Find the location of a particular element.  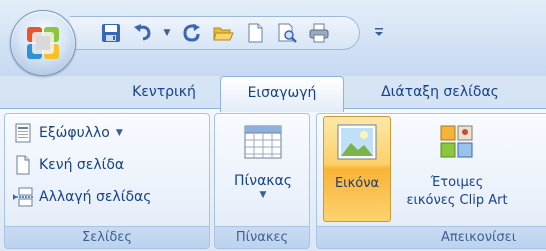

tab-page-layout: Διάταξη σελίδας is located at coordinates (440, 93).